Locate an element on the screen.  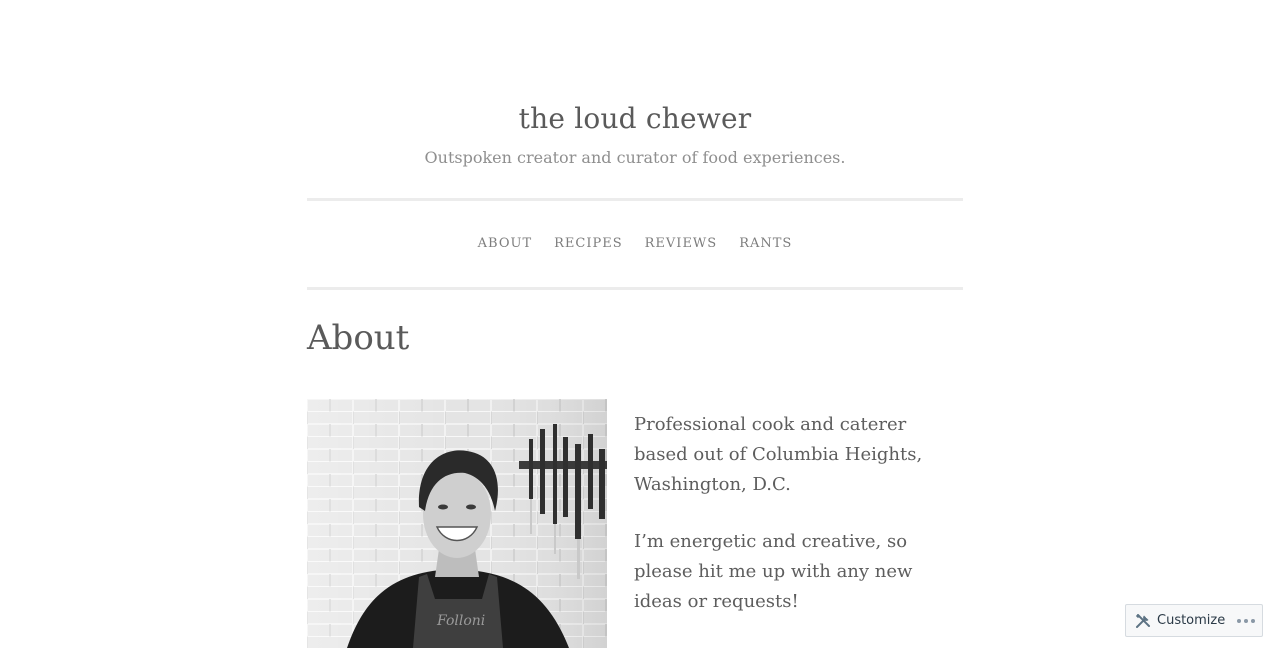
customize-label: Customize is located at coordinates (1191, 620).